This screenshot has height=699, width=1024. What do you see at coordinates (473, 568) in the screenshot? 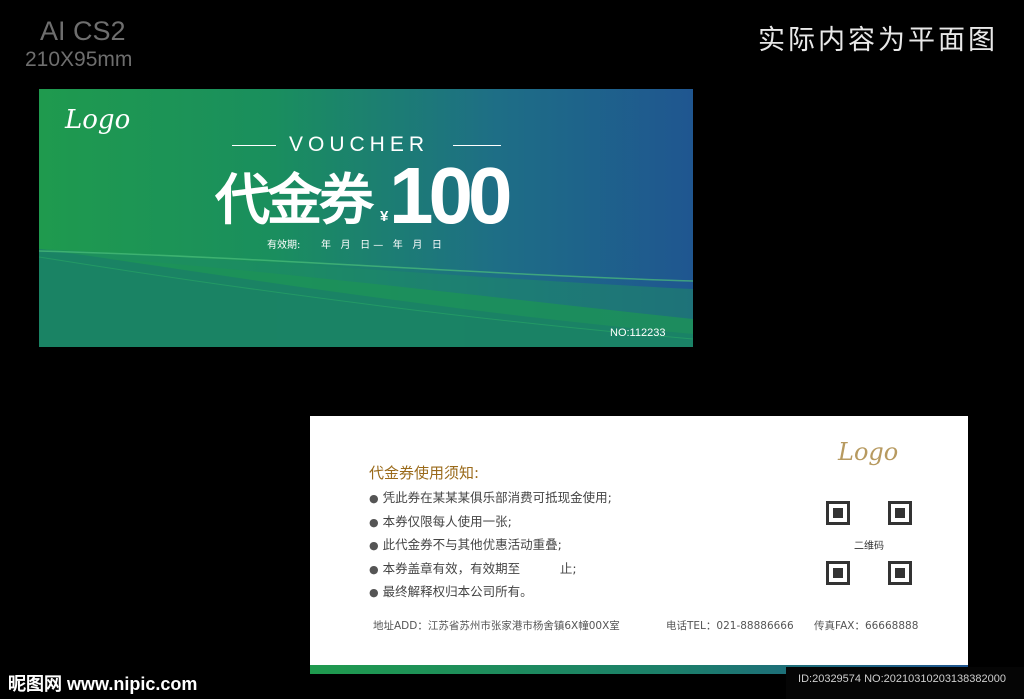
I see `rule-item: ● 本券盖章有效，有效期至 止;` at bounding box center [473, 568].